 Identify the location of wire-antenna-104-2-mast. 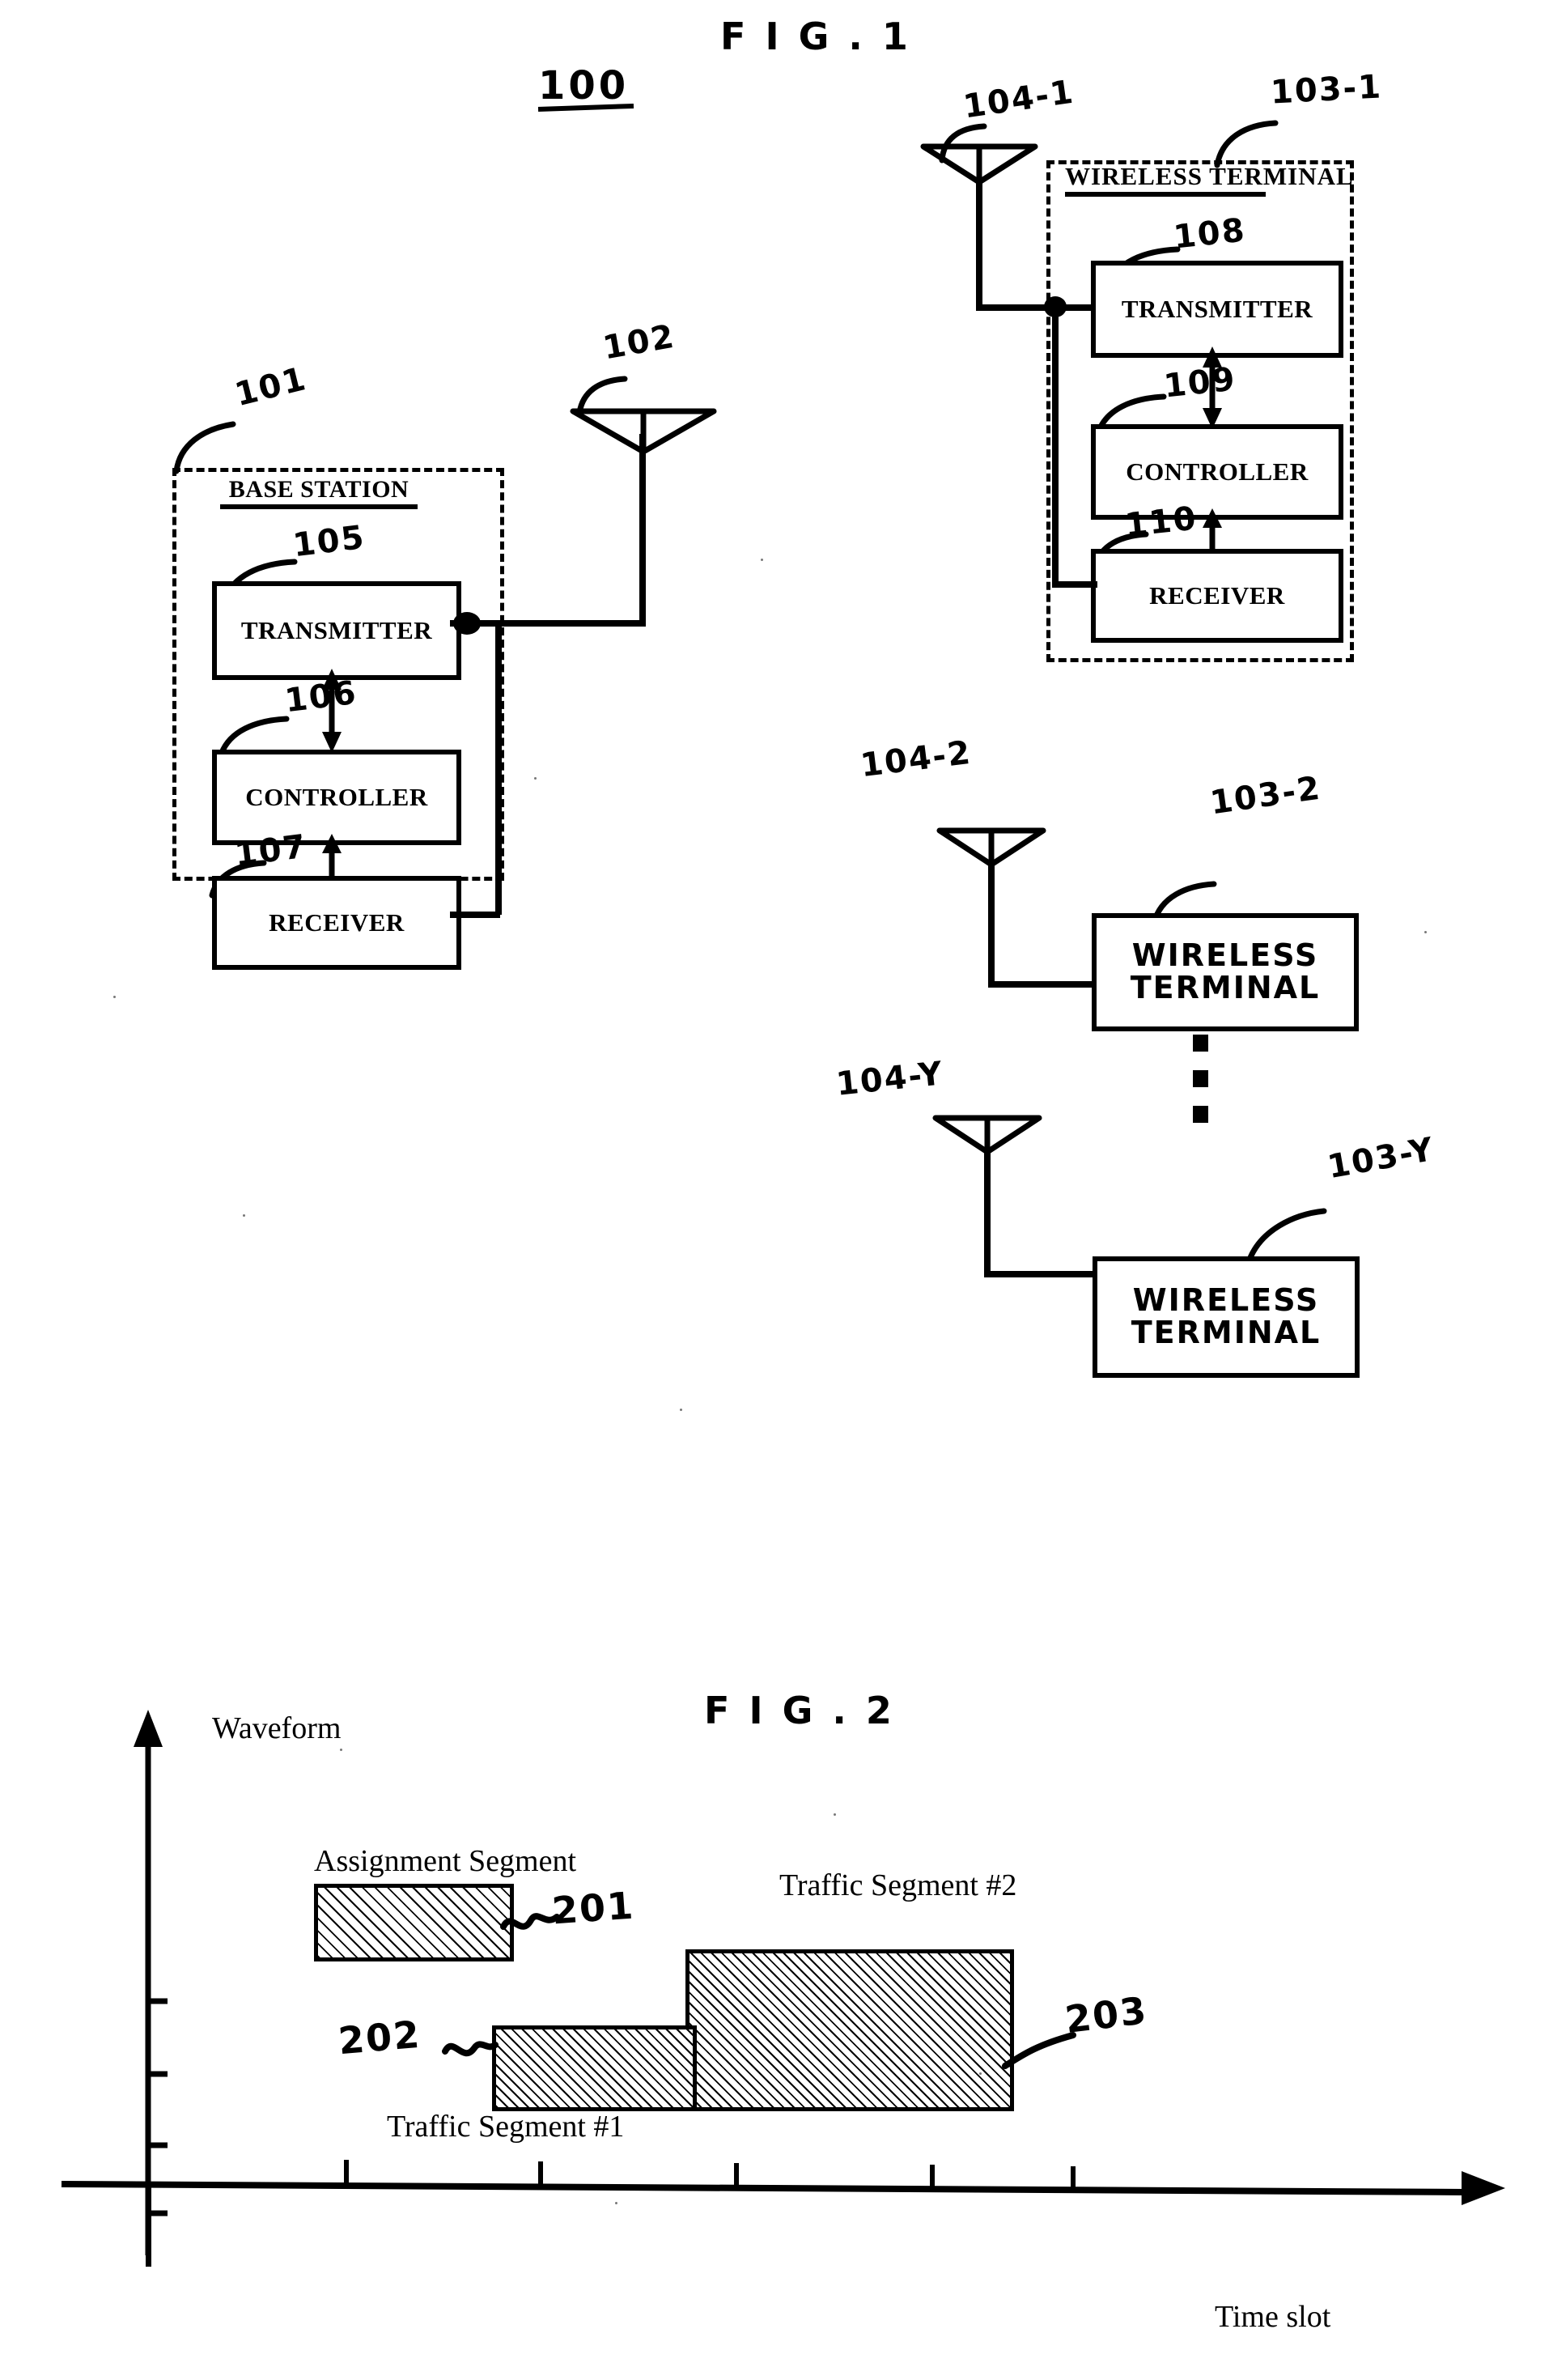
(992, 924).